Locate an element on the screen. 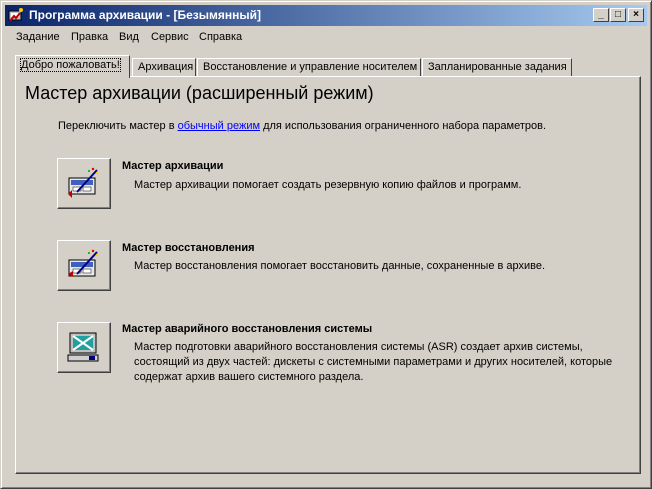 The image size is (652, 489). tab-scheduled-jobs-label: Запланированные задания is located at coordinates (497, 67).